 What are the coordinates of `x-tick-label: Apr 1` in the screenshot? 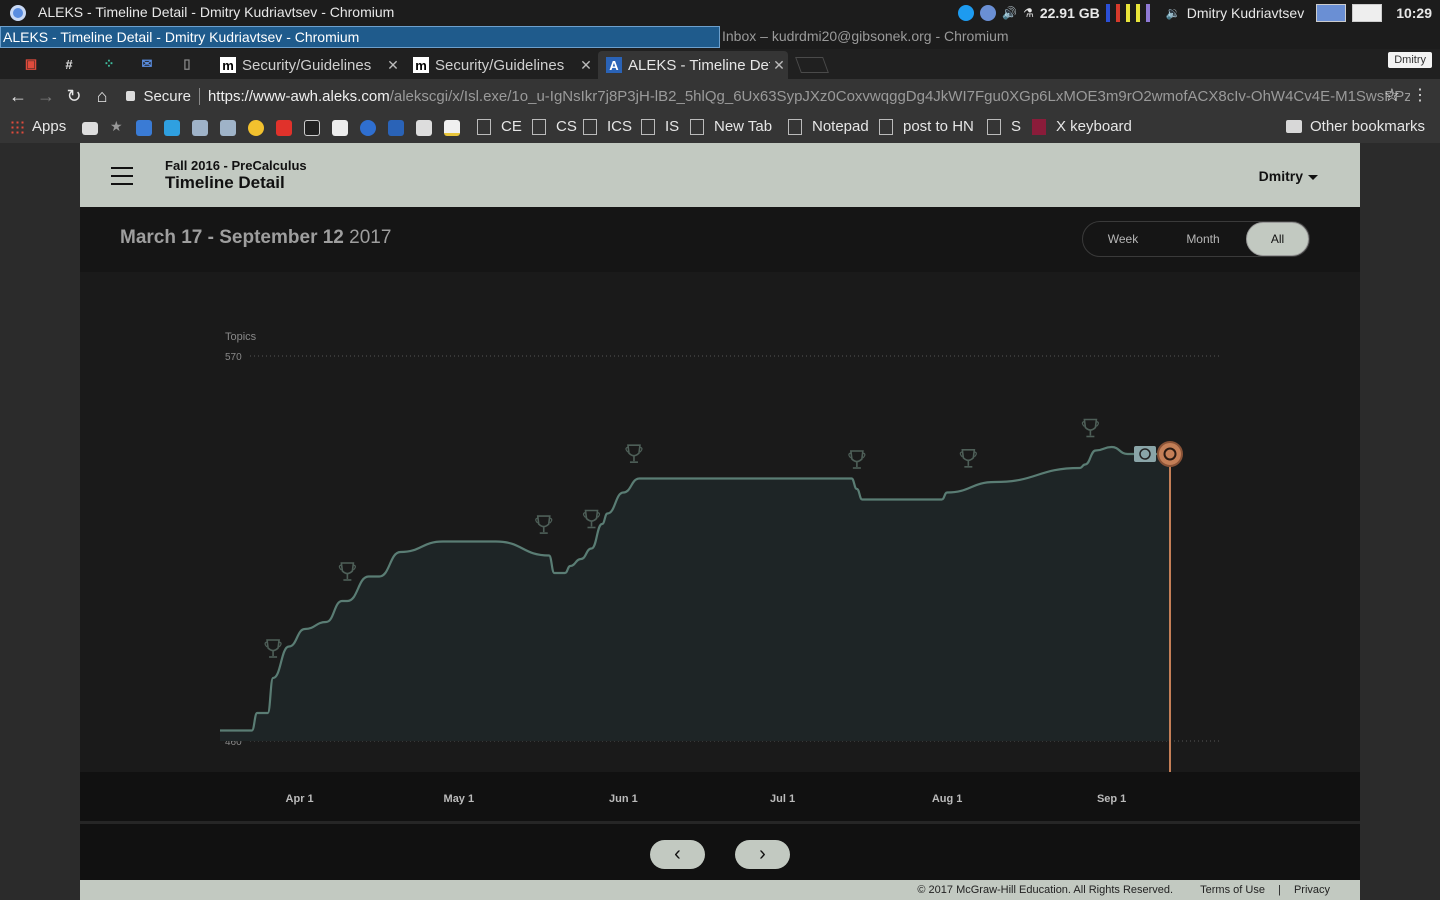 It's located at (300, 799).